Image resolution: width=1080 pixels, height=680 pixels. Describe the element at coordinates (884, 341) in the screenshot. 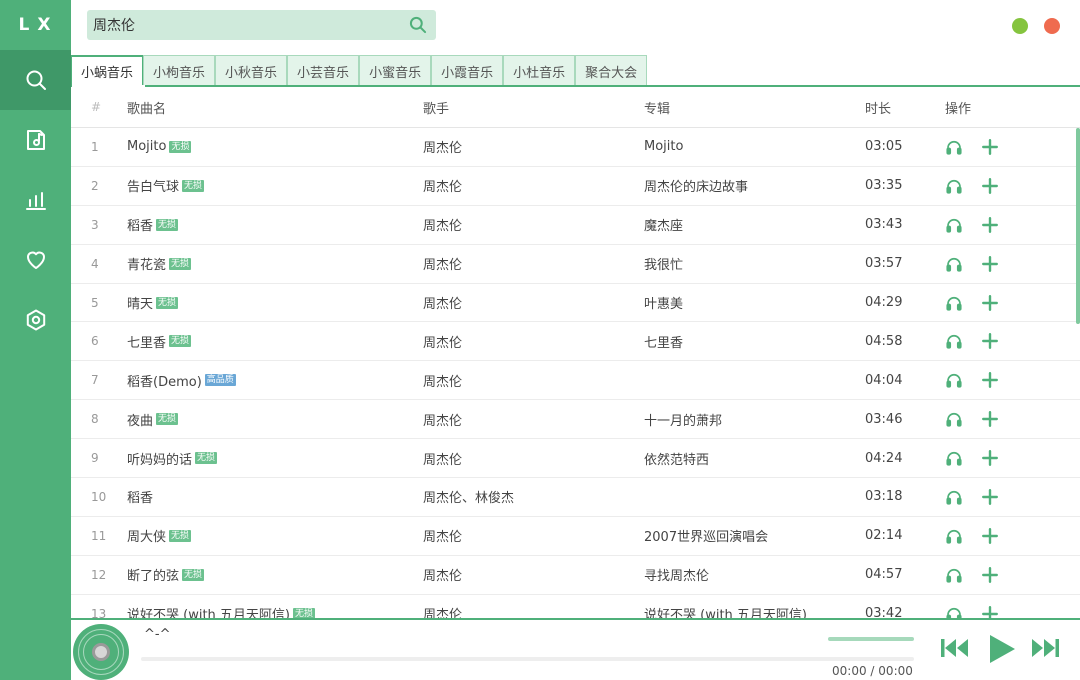

I see `duration-cell: 04:58` at that location.